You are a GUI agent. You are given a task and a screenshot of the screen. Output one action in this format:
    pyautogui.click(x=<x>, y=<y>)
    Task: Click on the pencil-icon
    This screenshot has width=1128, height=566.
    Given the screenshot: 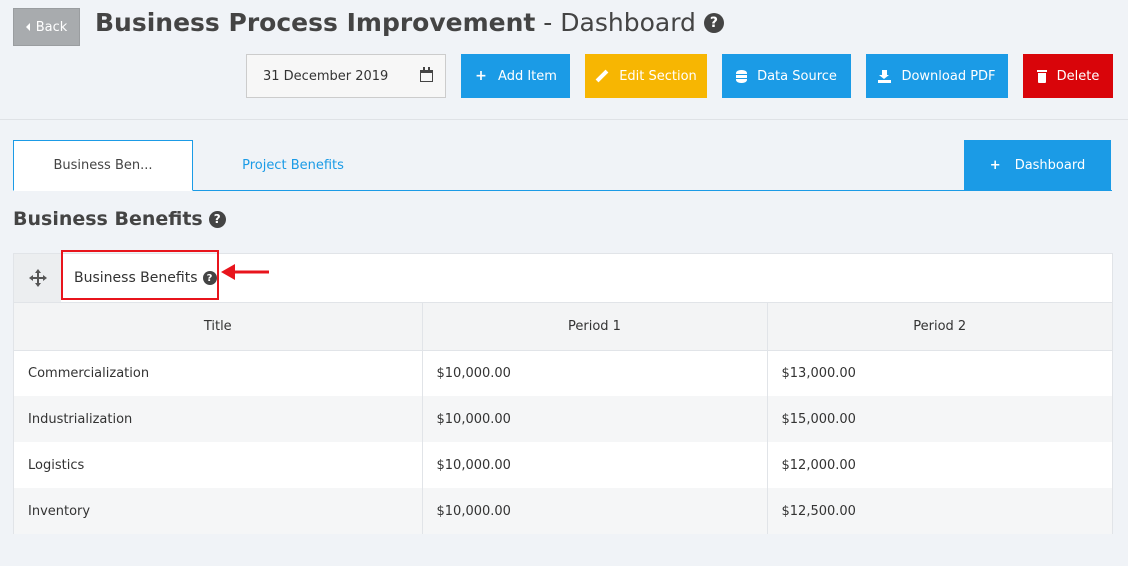 What is the action you would take?
    pyautogui.click(x=602, y=76)
    